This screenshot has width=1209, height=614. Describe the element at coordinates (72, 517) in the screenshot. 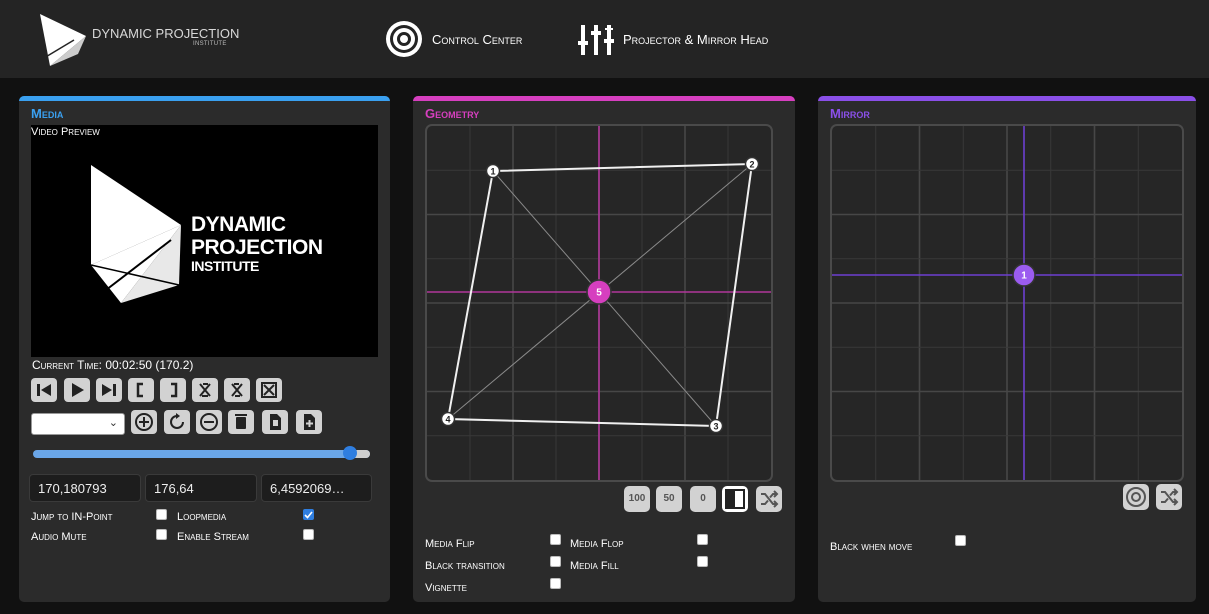

I see `jump-in-point-label: Jump to IN-Point` at that location.